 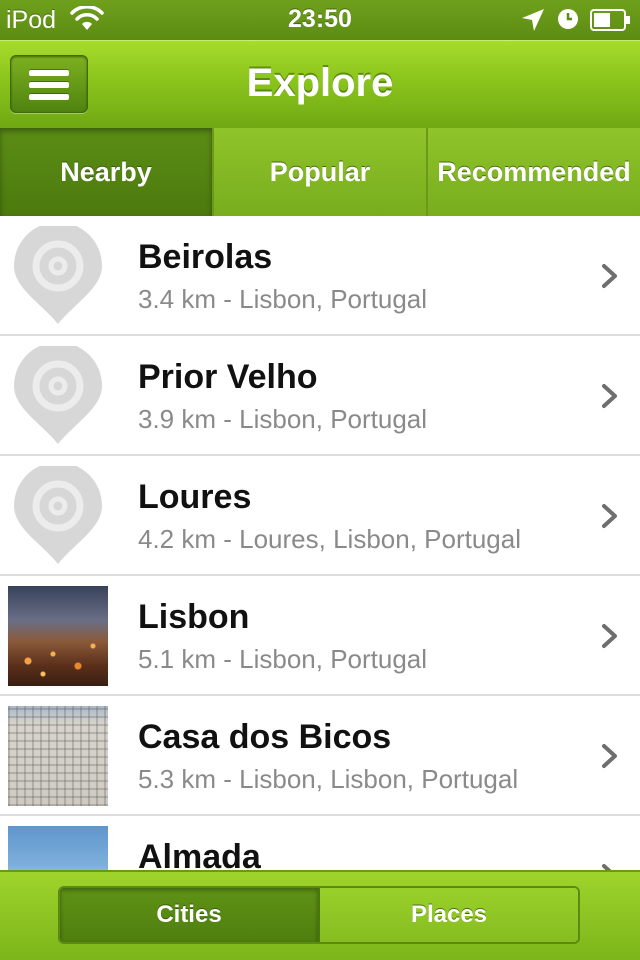 I want to click on explore-tabs: Nearby Popular Recommended, so click(x=320, y=172).